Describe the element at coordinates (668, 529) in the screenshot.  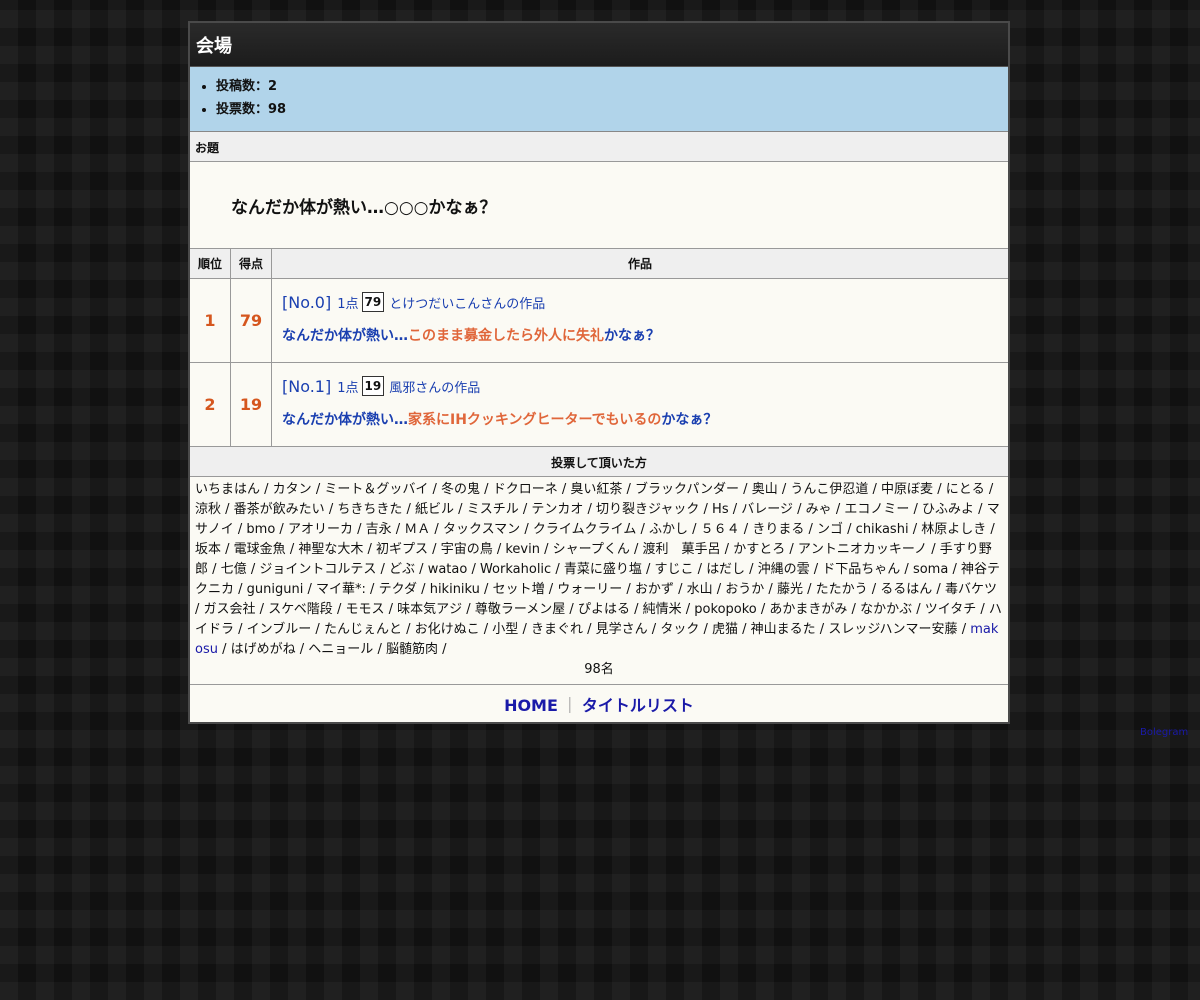
I see `voter-name: ふかし` at that location.